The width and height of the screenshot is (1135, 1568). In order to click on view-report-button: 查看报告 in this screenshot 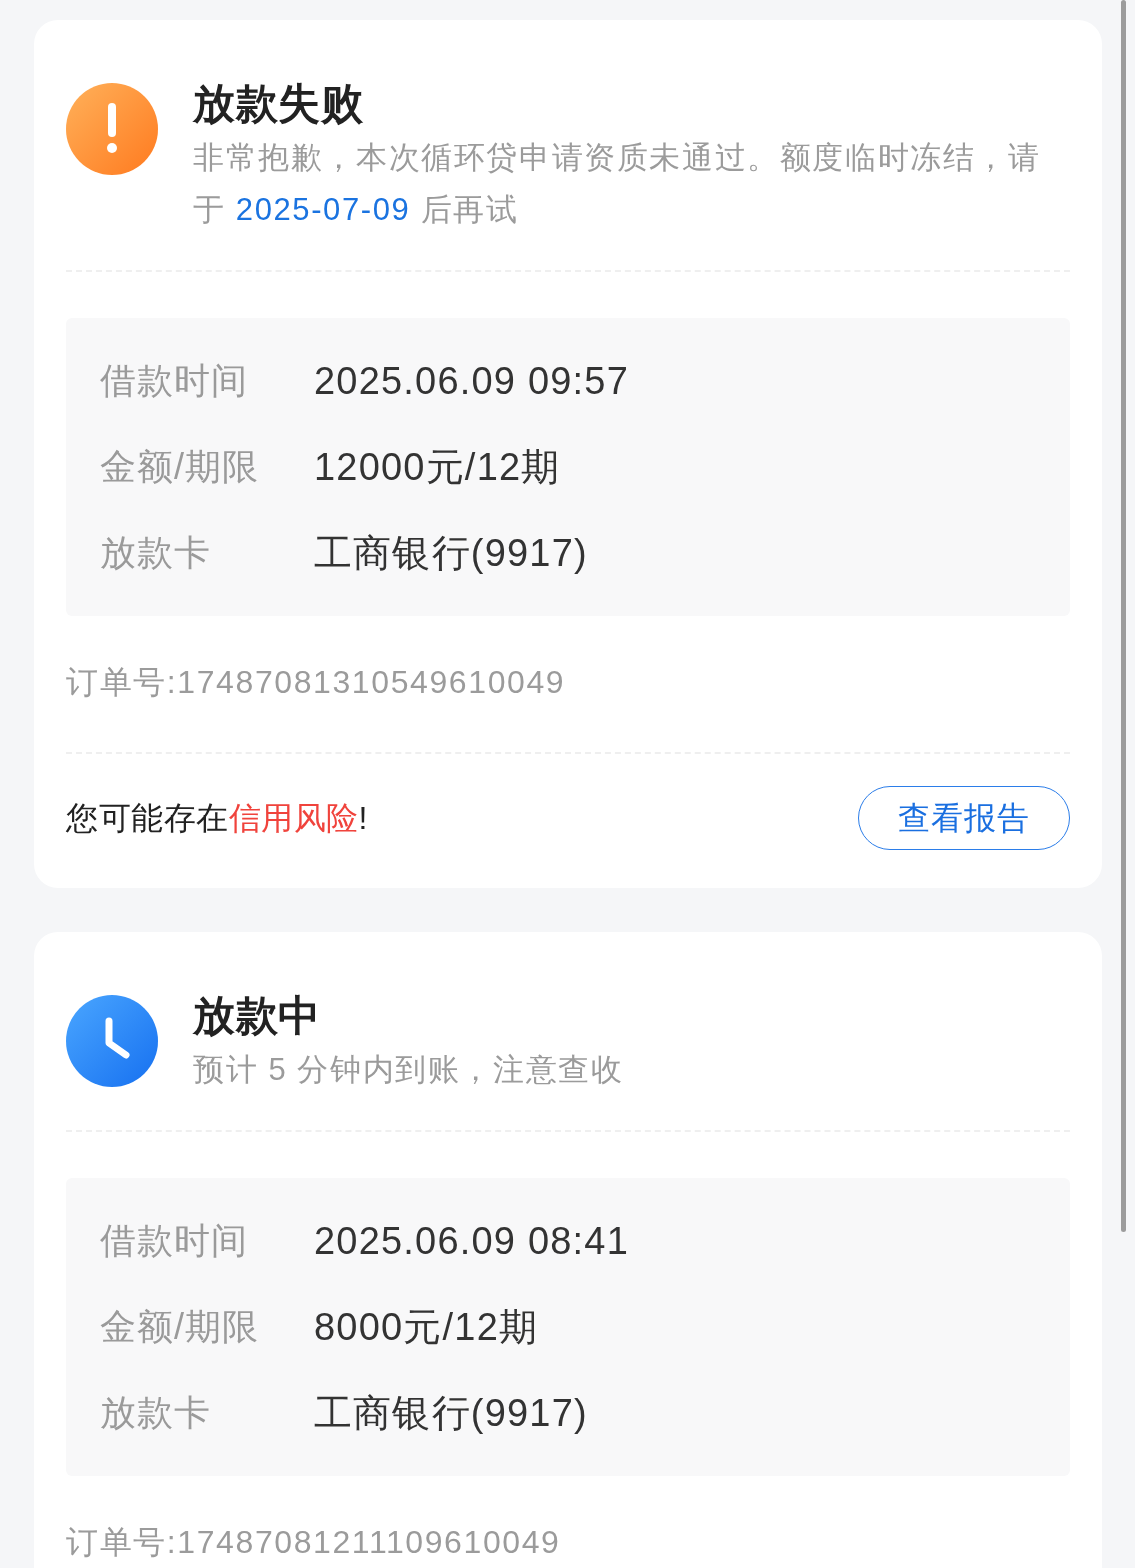, I will do `click(964, 818)`.